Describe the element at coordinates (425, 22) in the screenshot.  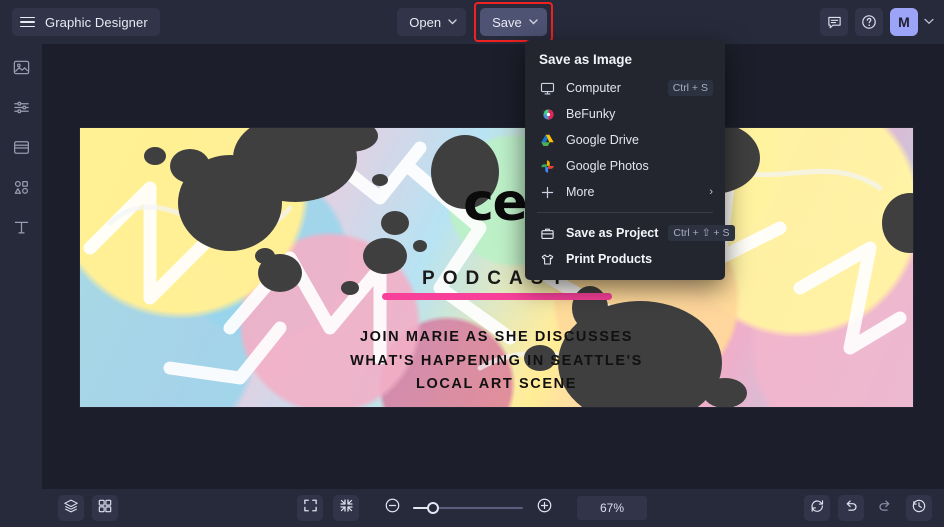
I see `open-button-label: Open` at that location.